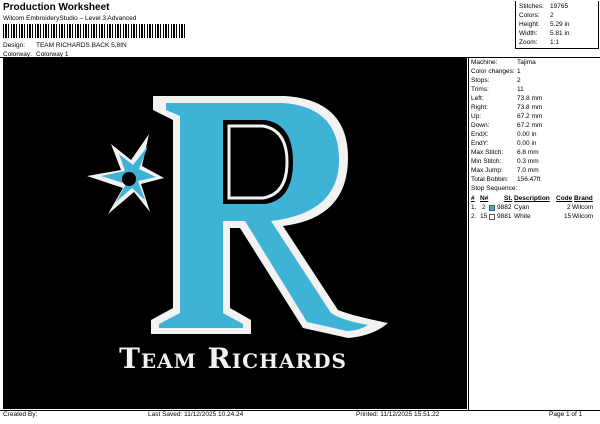  What do you see at coordinates (505, 170) in the screenshot?
I see `prop-max-jump: Max Jump: 7.0 mm` at bounding box center [505, 170].